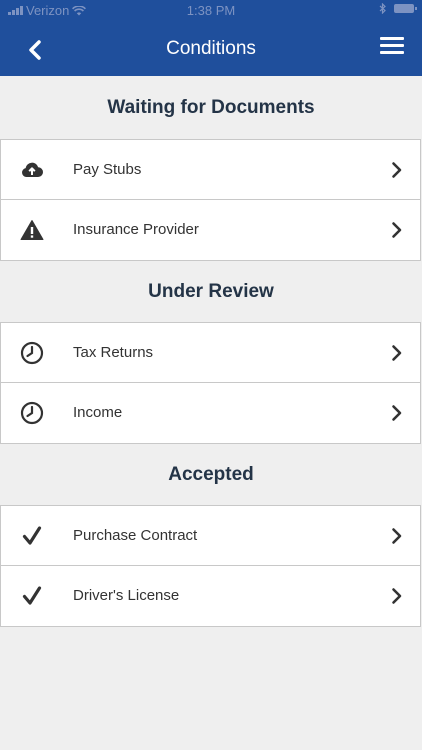 The width and height of the screenshot is (422, 750). What do you see at coordinates (135, 535) in the screenshot?
I see `list-item-label: Purchase Contract` at bounding box center [135, 535].